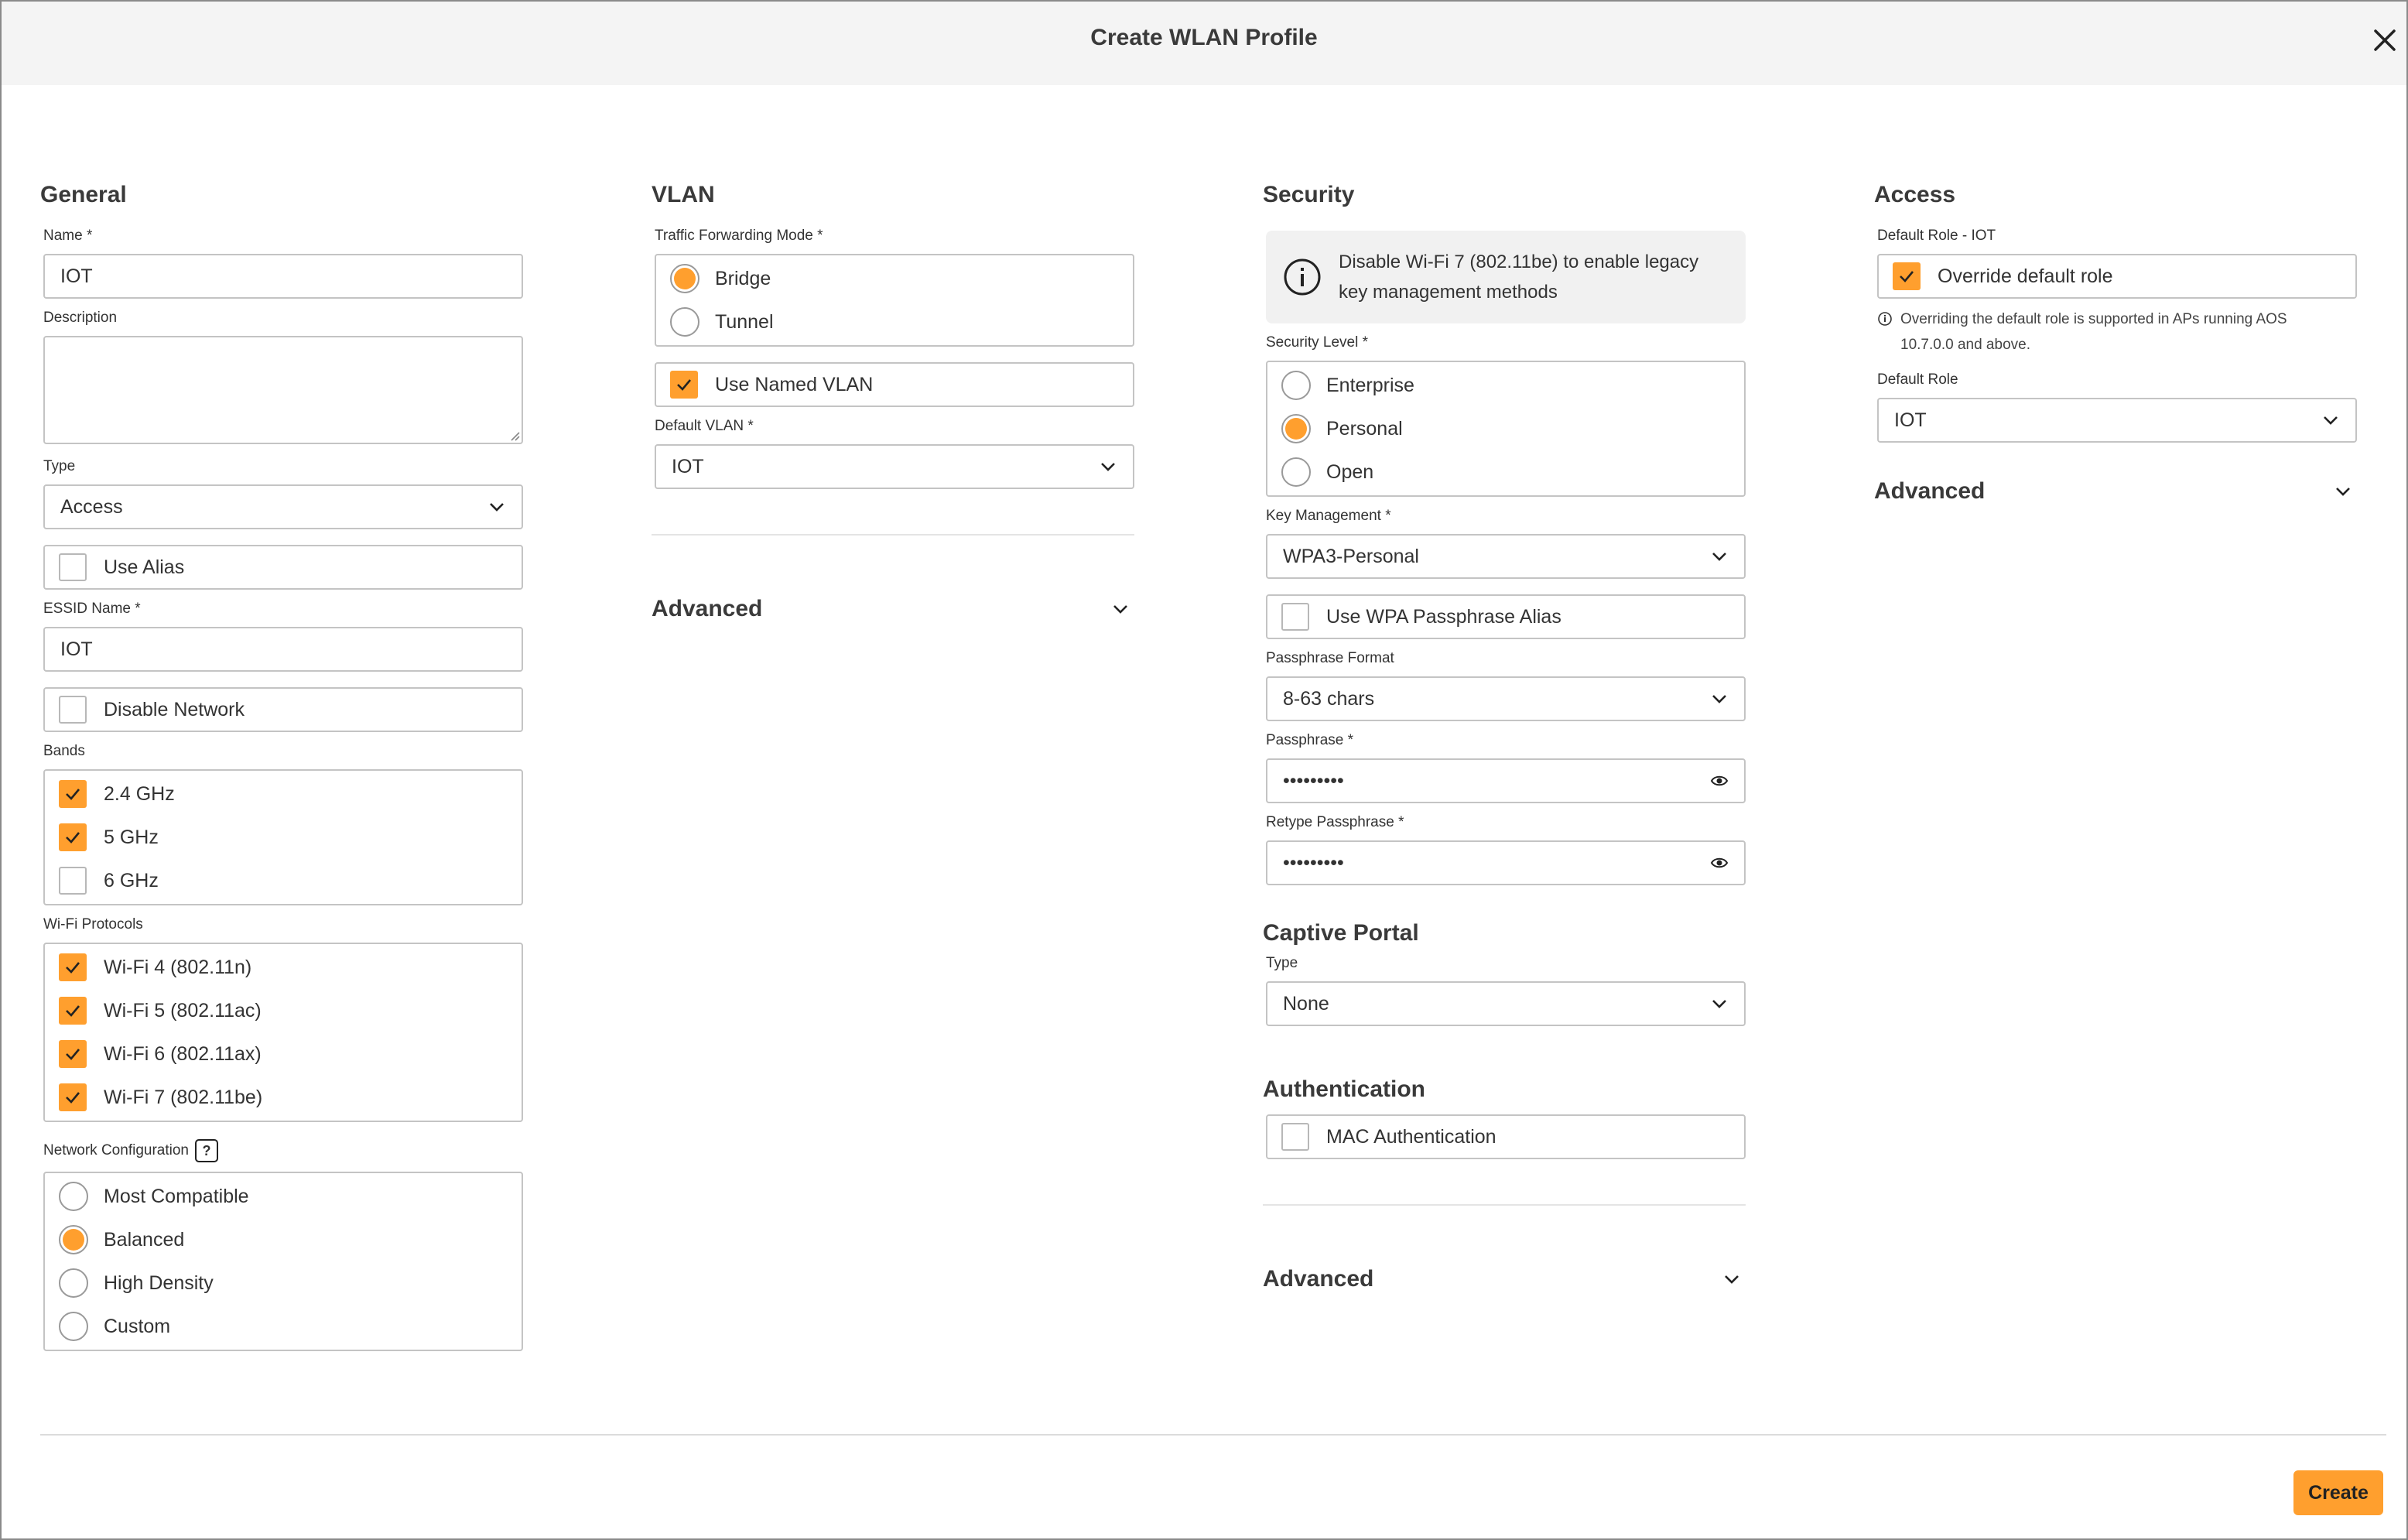  What do you see at coordinates (176, 1196) in the screenshot?
I see `netconfig-option-label: Most Compatible` at bounding box center [176, 1196].